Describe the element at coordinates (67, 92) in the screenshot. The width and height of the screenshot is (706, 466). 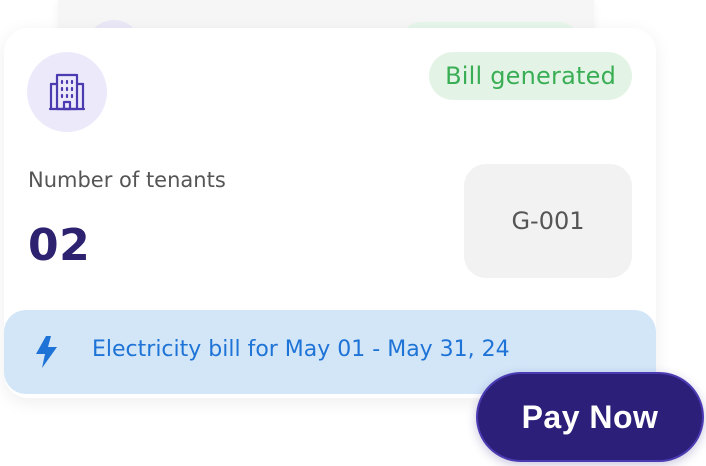
I see `building-icon` at that location.